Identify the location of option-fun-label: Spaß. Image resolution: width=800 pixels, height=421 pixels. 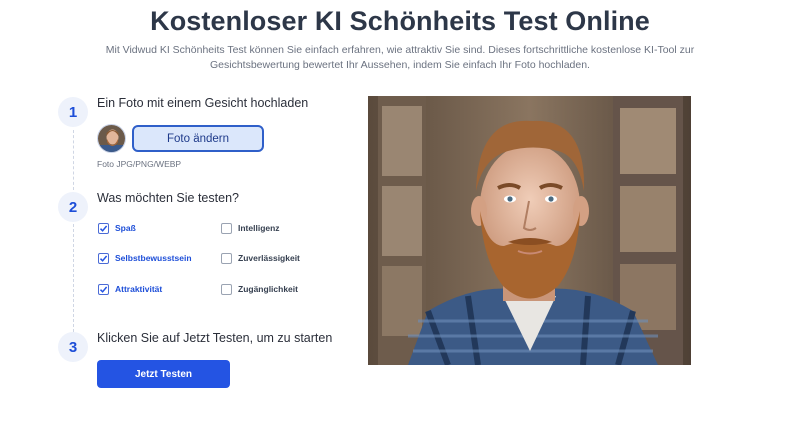
(125, 228).